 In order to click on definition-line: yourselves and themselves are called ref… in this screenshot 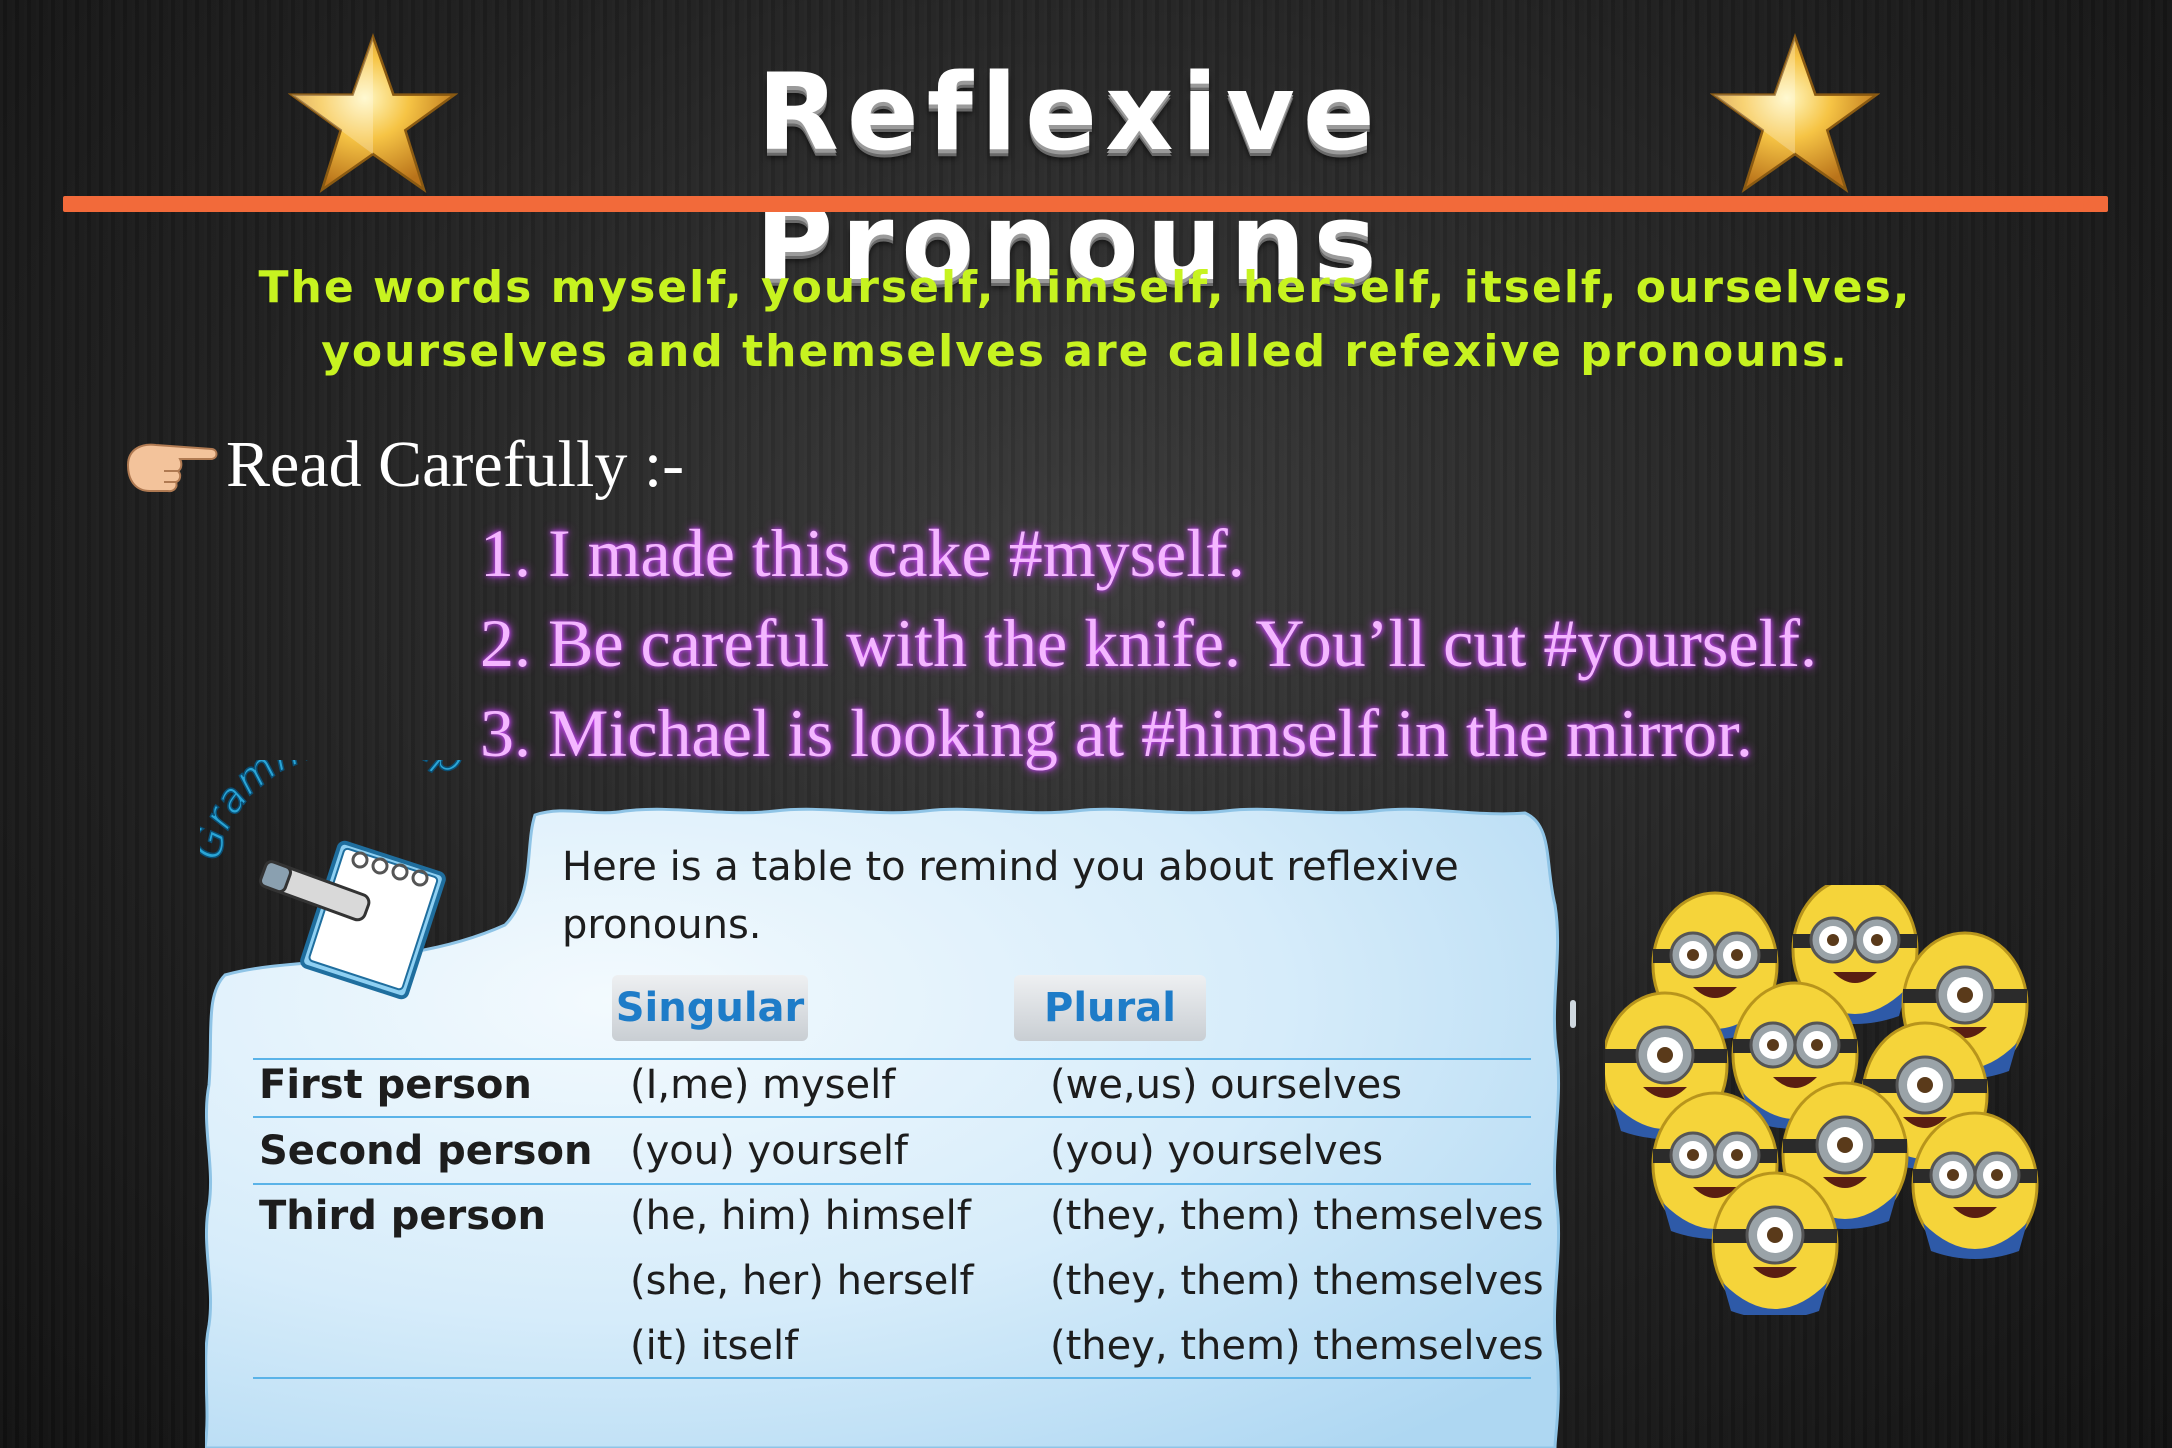, I will do `click(1085, 351)`.